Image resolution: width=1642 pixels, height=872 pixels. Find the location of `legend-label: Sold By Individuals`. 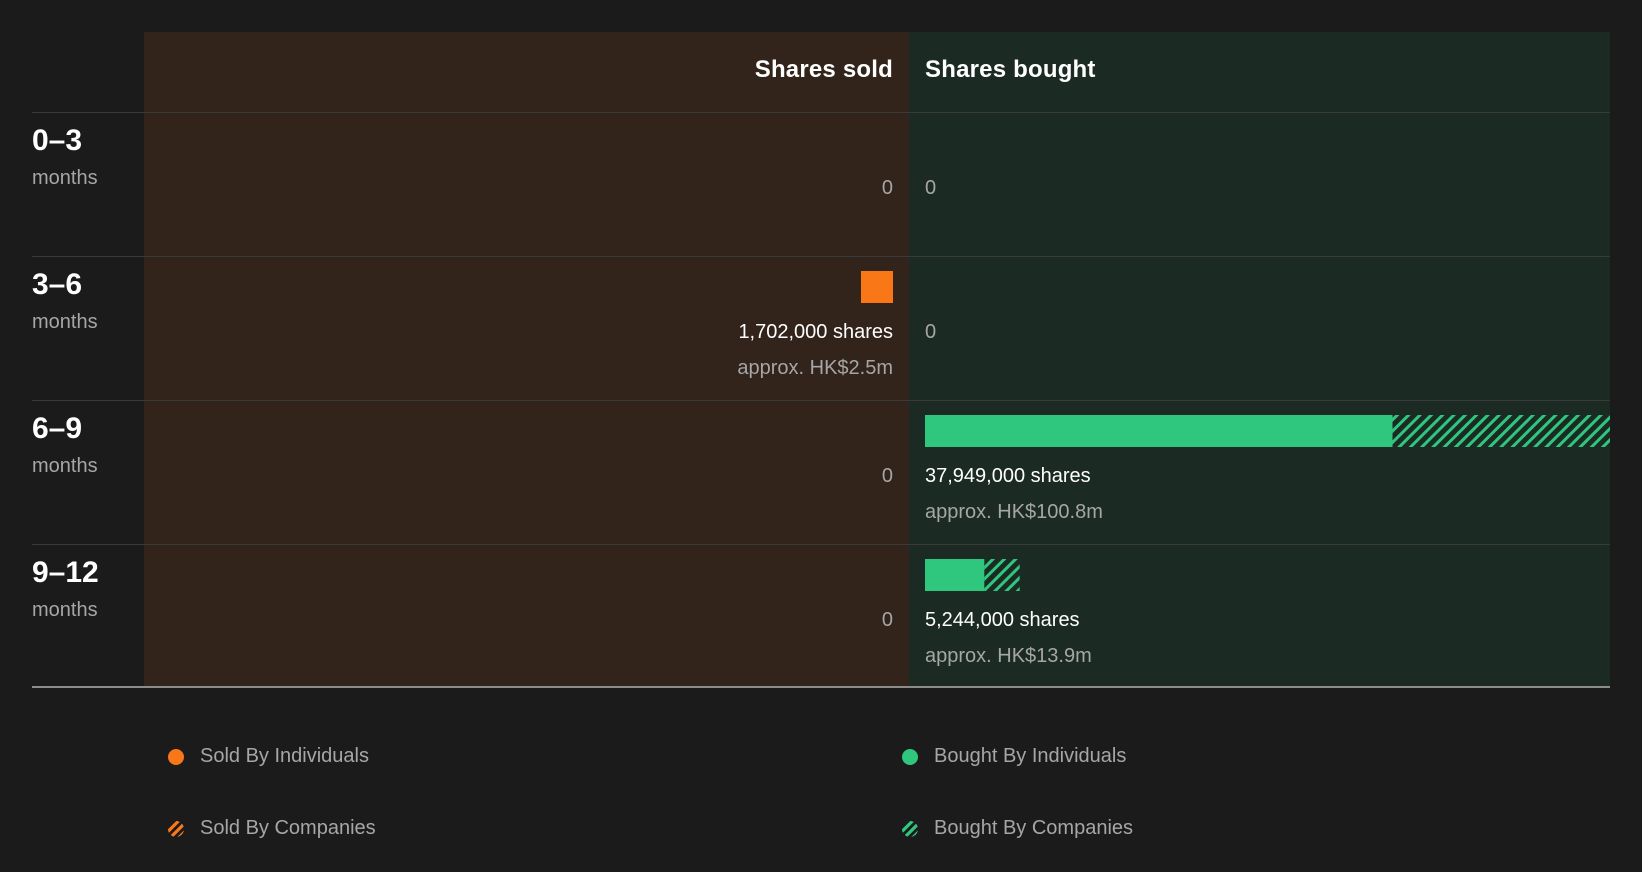

legend-label: Sold By Individuals is located at coordinates (284, 756).